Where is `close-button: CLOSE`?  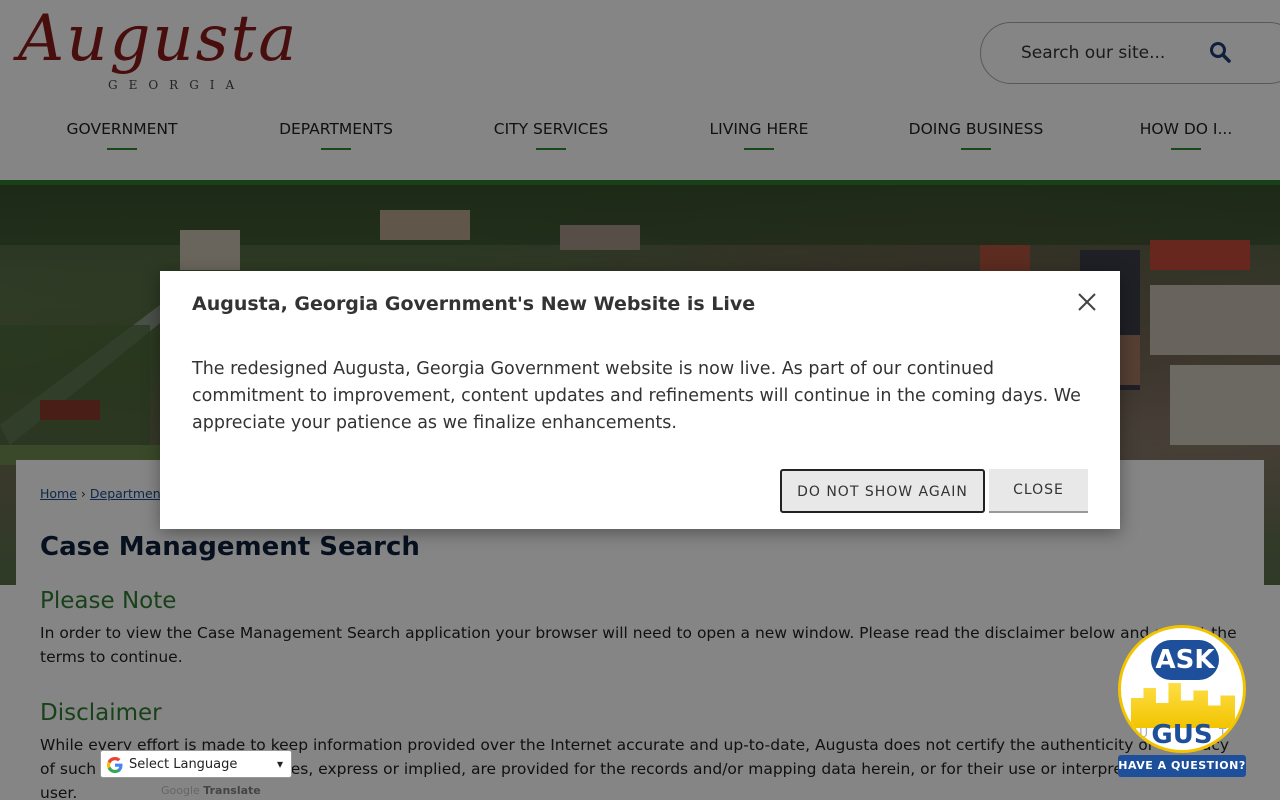
close-button: CLOSE is located at coordinates (1038, 491).